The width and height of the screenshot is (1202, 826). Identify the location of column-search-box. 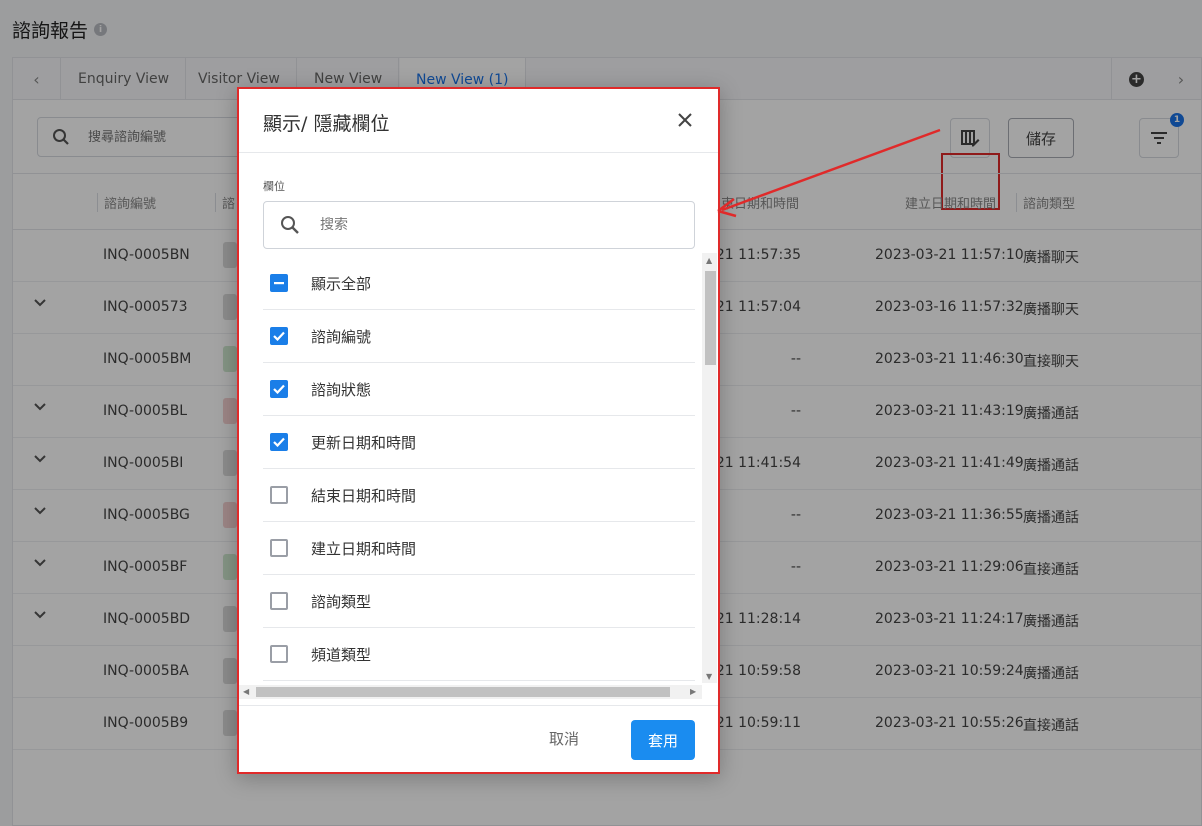
(479, 225).